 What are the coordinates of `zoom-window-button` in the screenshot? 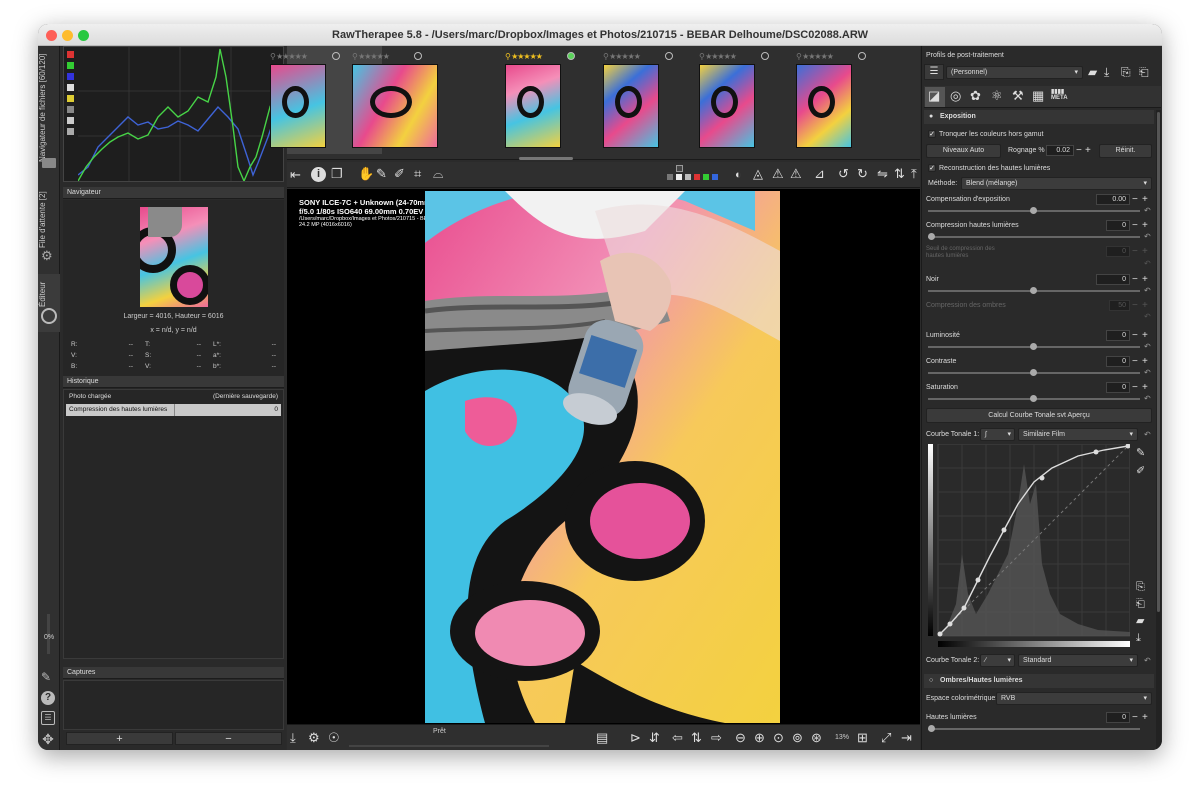 It's located at (83, 35).